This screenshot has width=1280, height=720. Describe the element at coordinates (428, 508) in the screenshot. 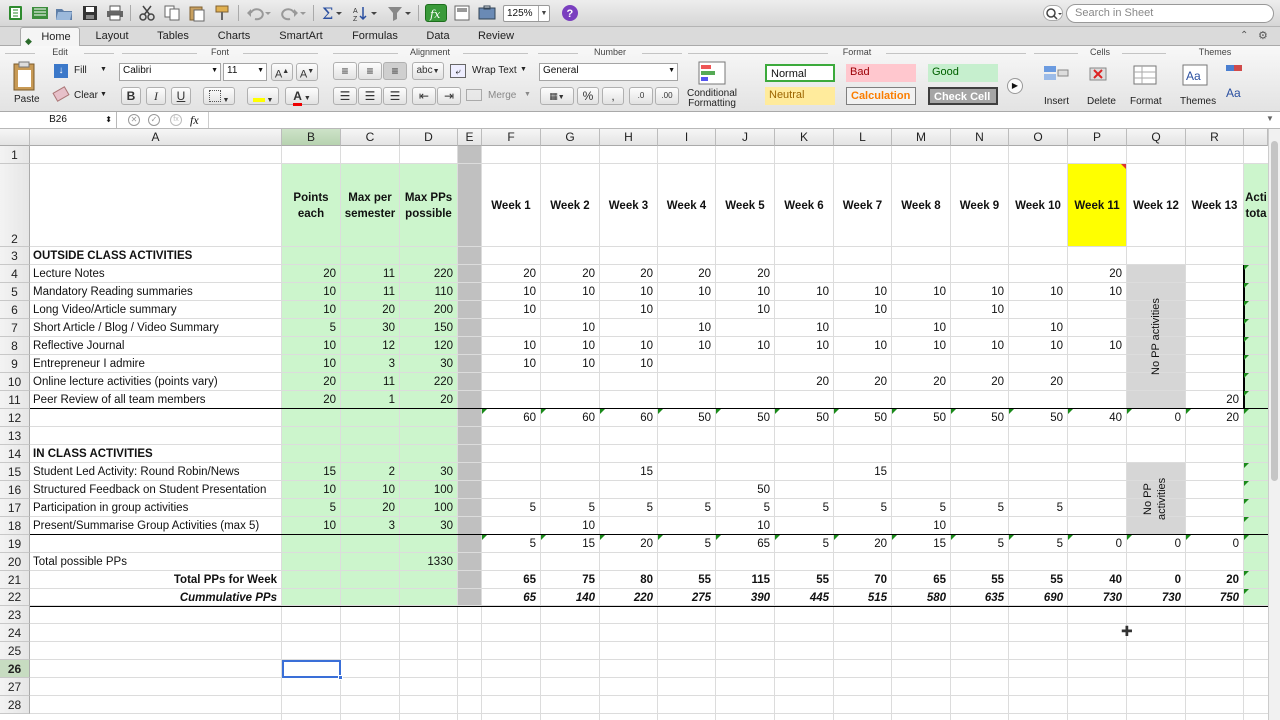

I see `max-pps-value: 100` at that location.